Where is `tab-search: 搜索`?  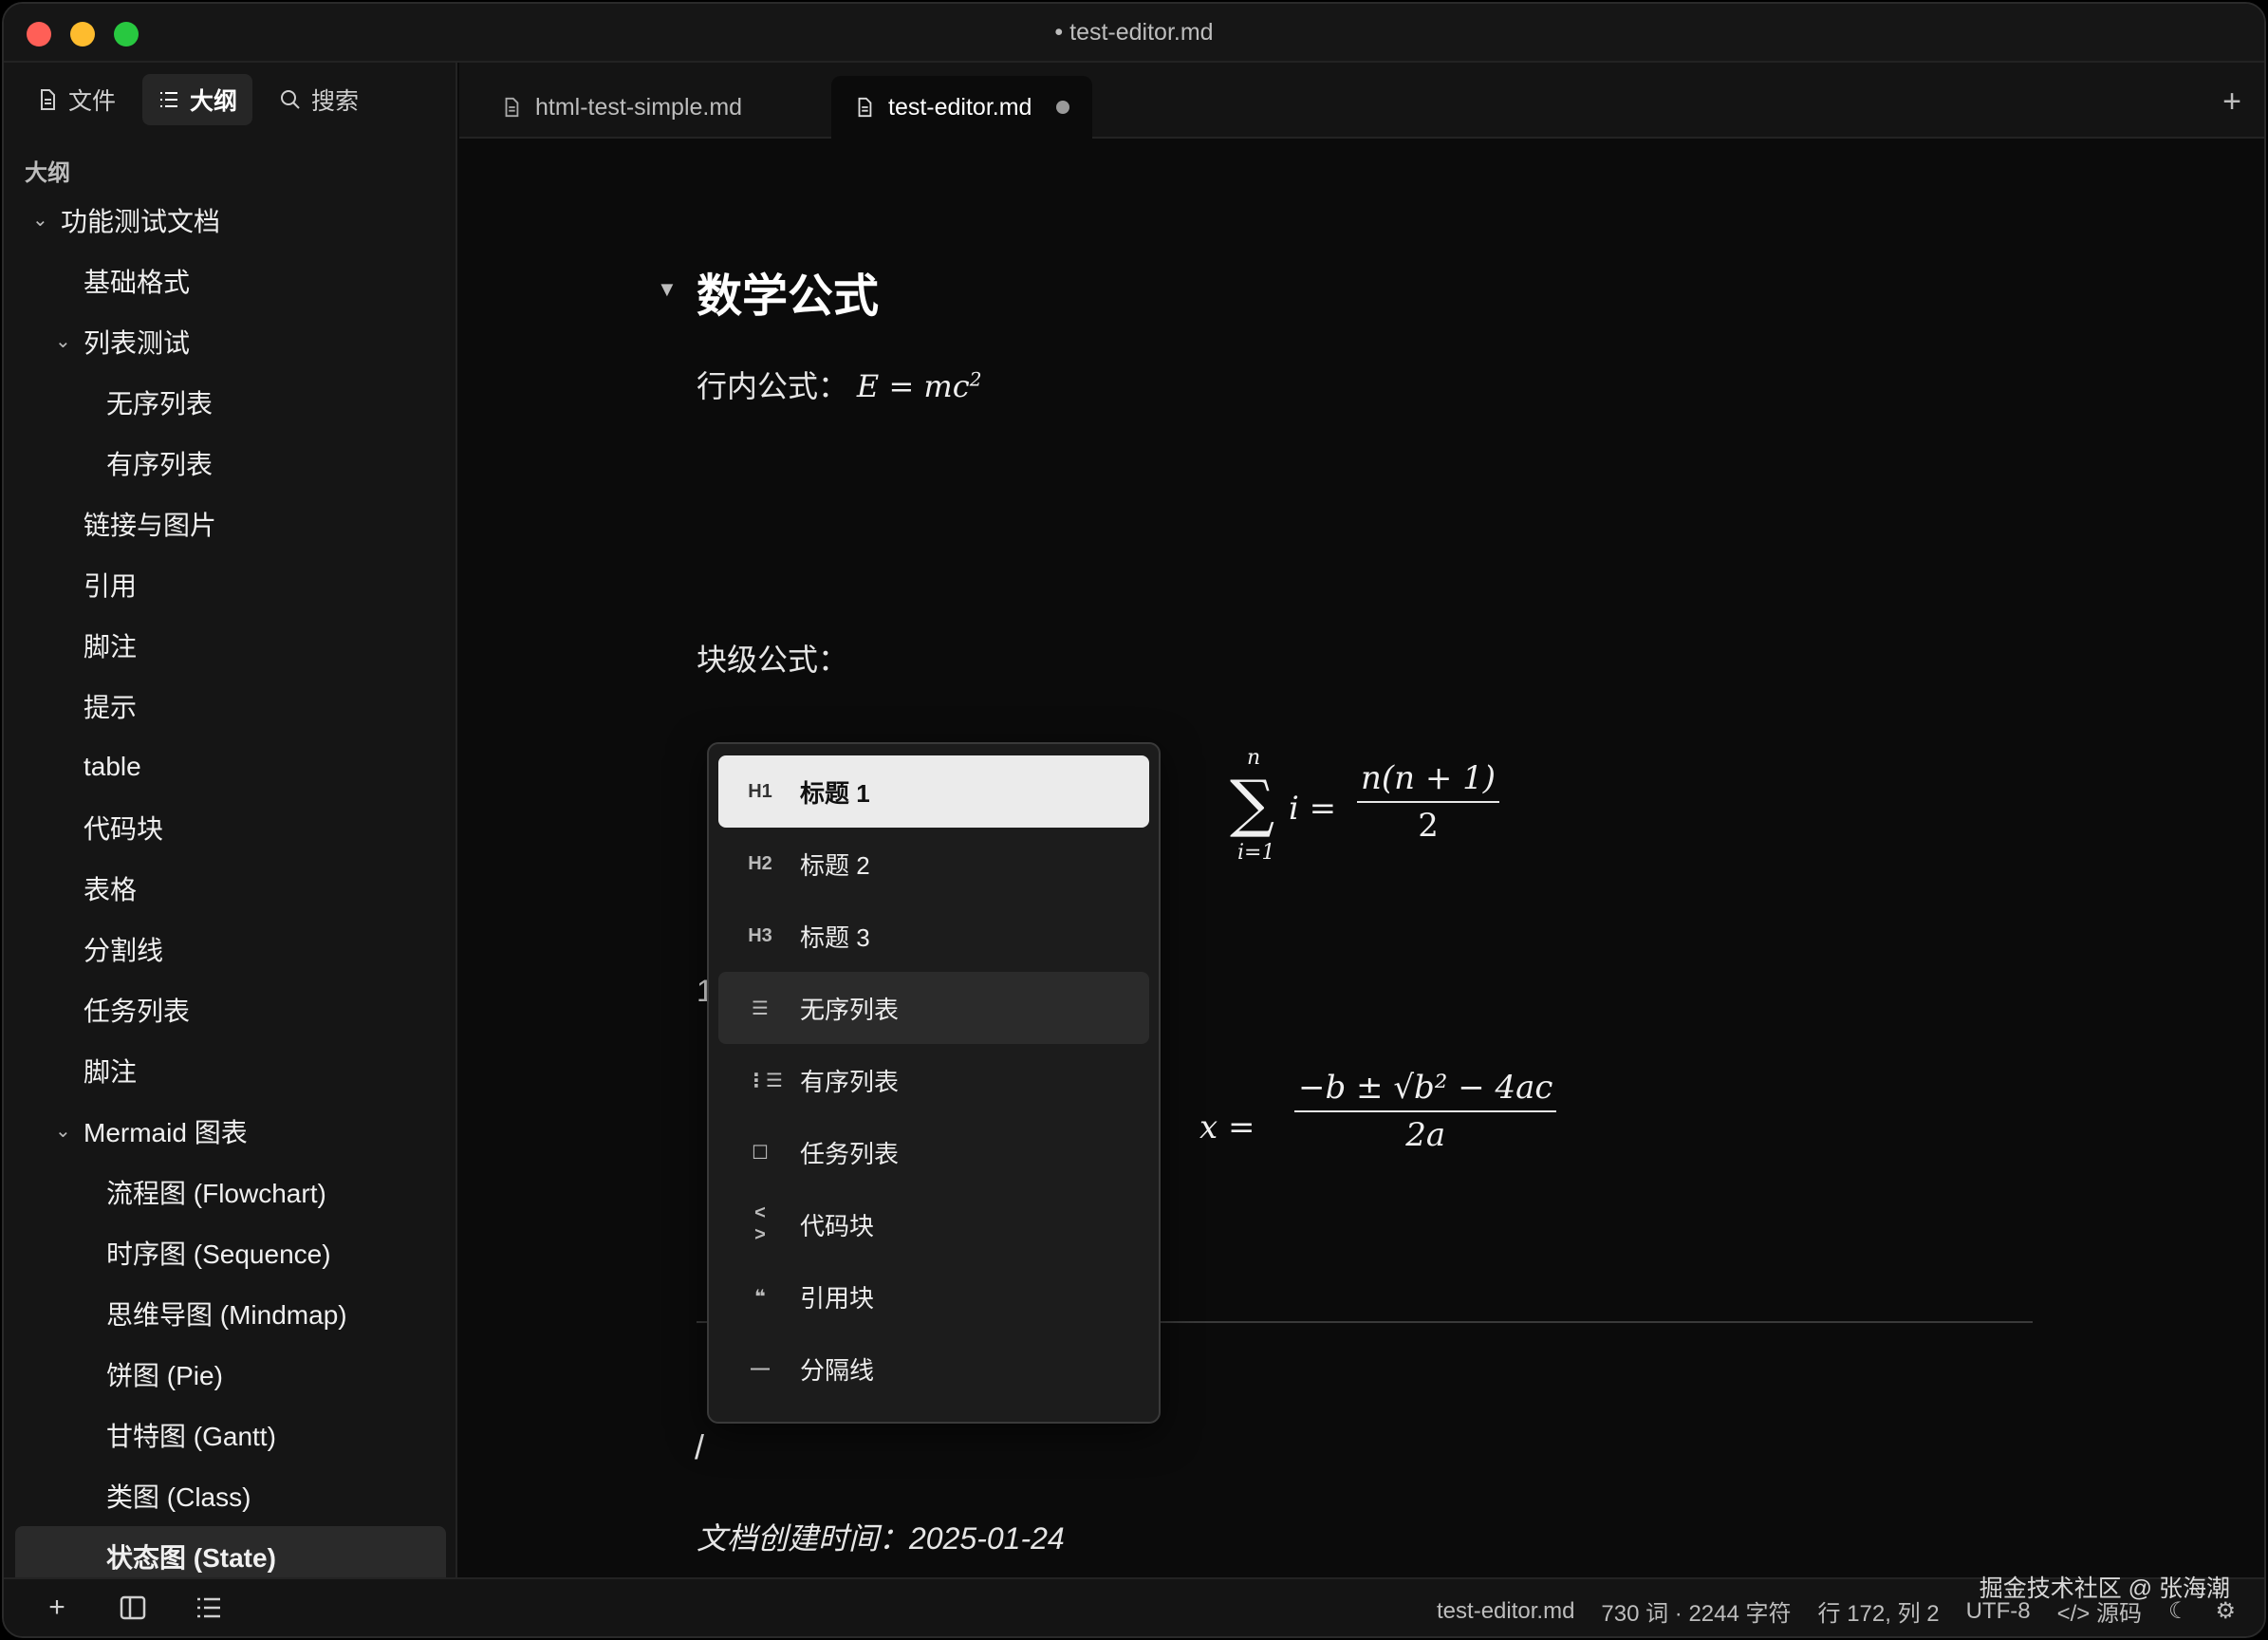 tab-search: 搜索 is located at coordinates (319, 99).